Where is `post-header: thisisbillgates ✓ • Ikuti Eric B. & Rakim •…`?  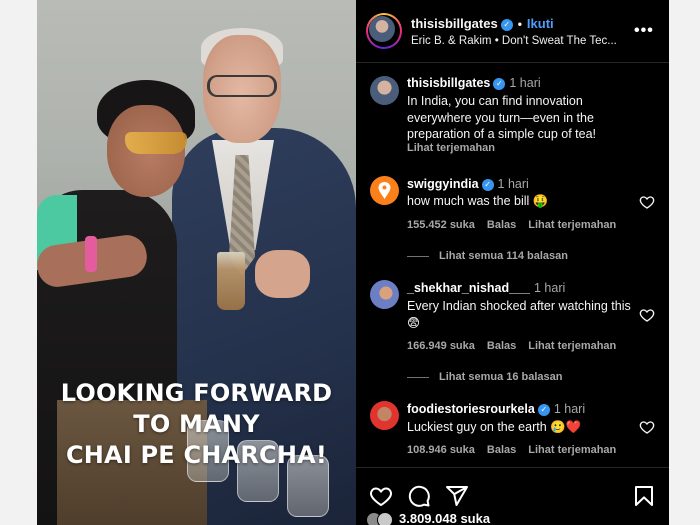 post-header: thisisbillgates ✓ • Ikuti Eric B. & Rakim •… is located at coordinates (512, 31).